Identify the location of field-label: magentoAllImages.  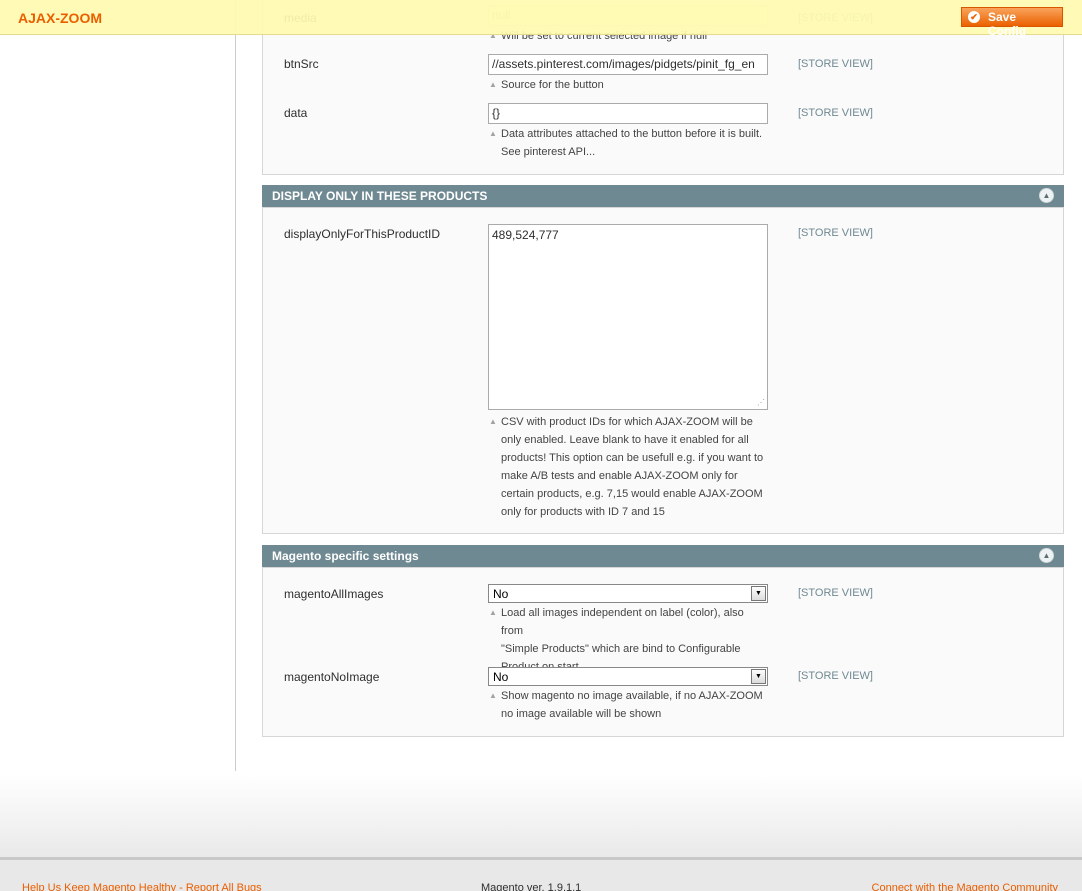
(334, 594).